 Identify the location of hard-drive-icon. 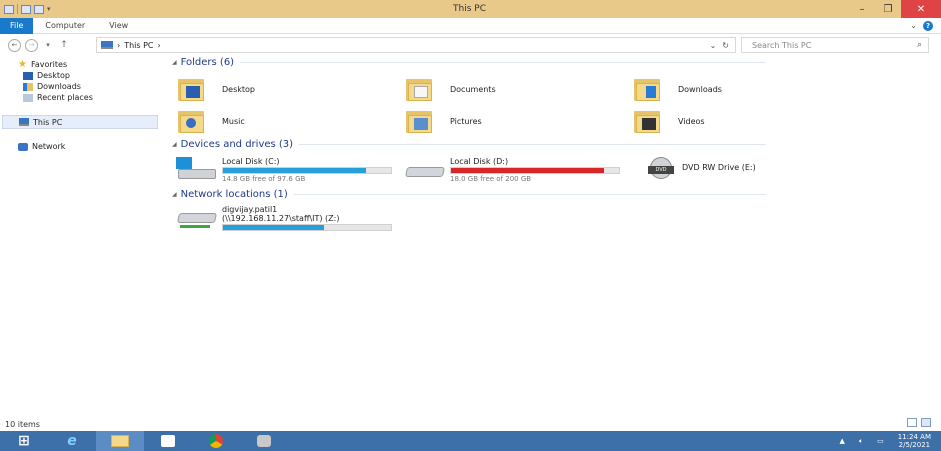
(425, 169).